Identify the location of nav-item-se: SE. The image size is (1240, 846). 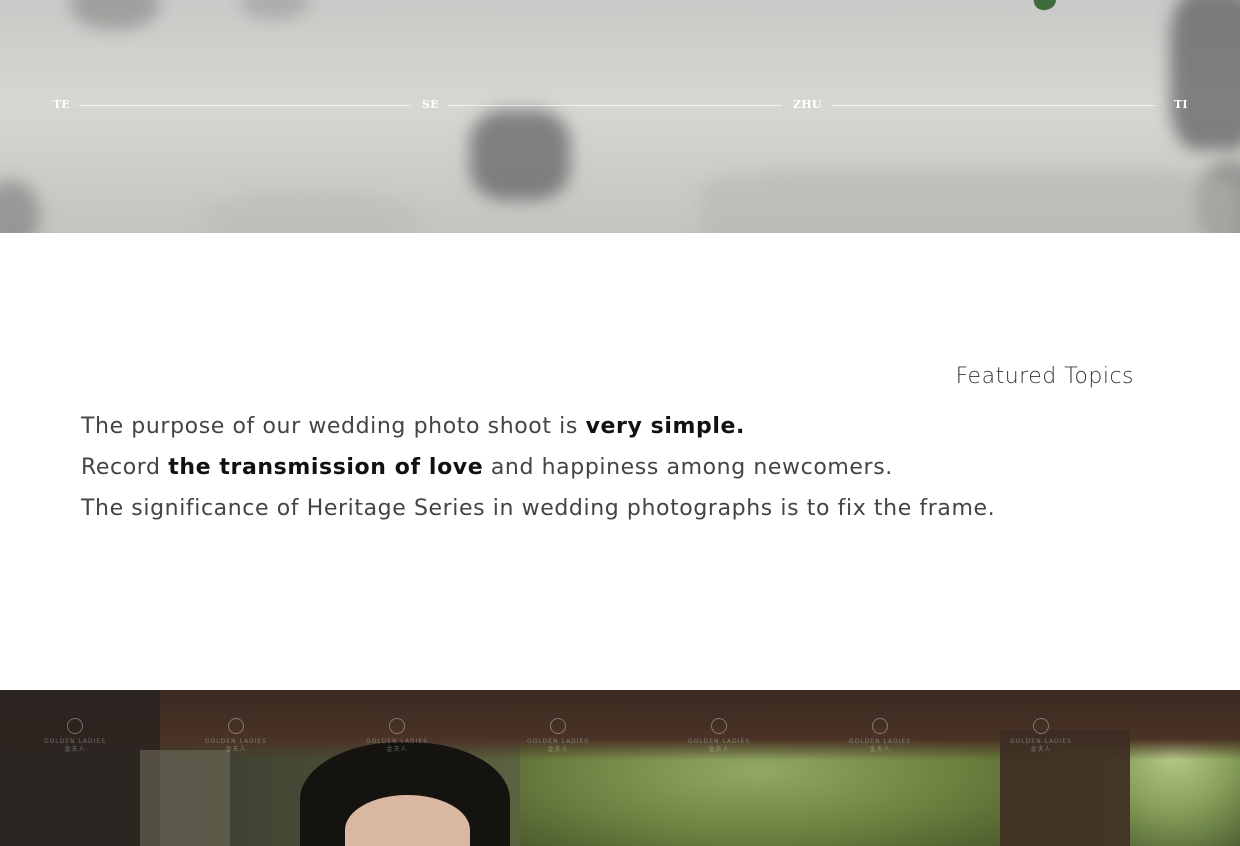
(430, 104).